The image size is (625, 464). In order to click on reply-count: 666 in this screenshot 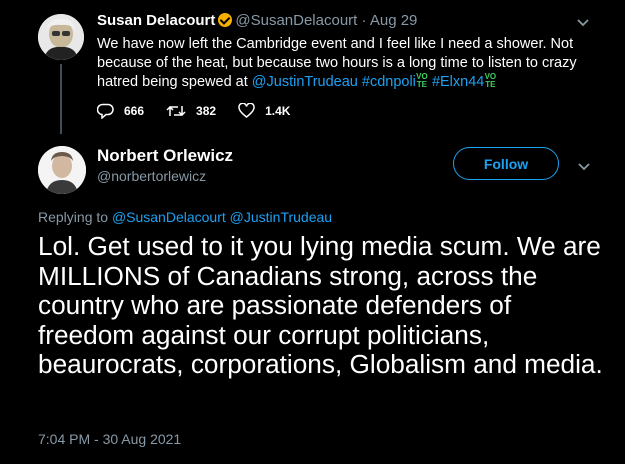, I will do `click(134, 111)`.